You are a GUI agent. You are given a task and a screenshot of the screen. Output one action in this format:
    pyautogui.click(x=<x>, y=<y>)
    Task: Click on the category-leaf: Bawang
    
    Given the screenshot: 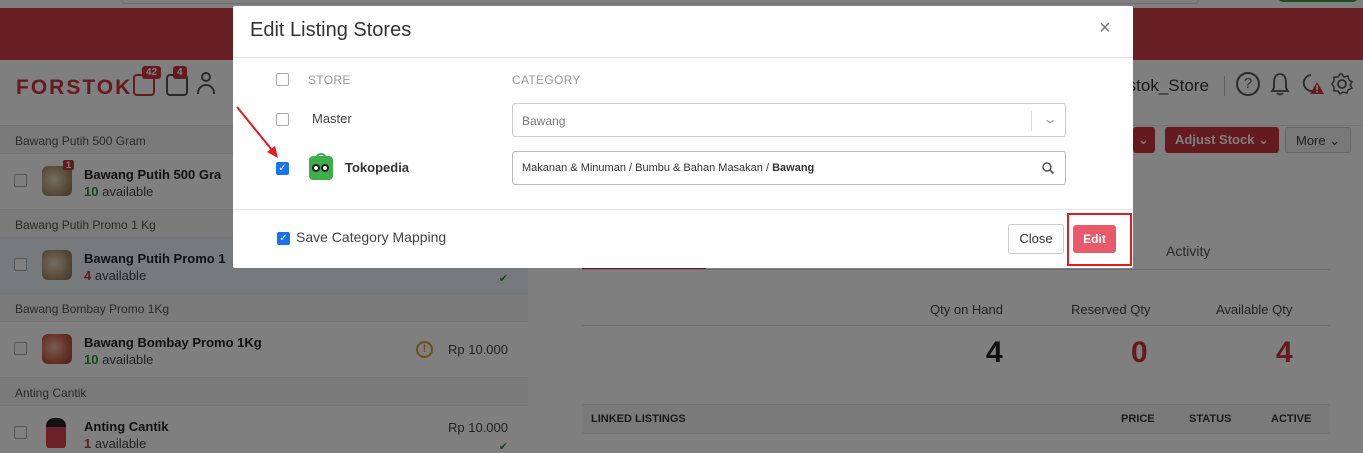 What is the action you would take?
    pyautogui.click(x=793, y=168)
    